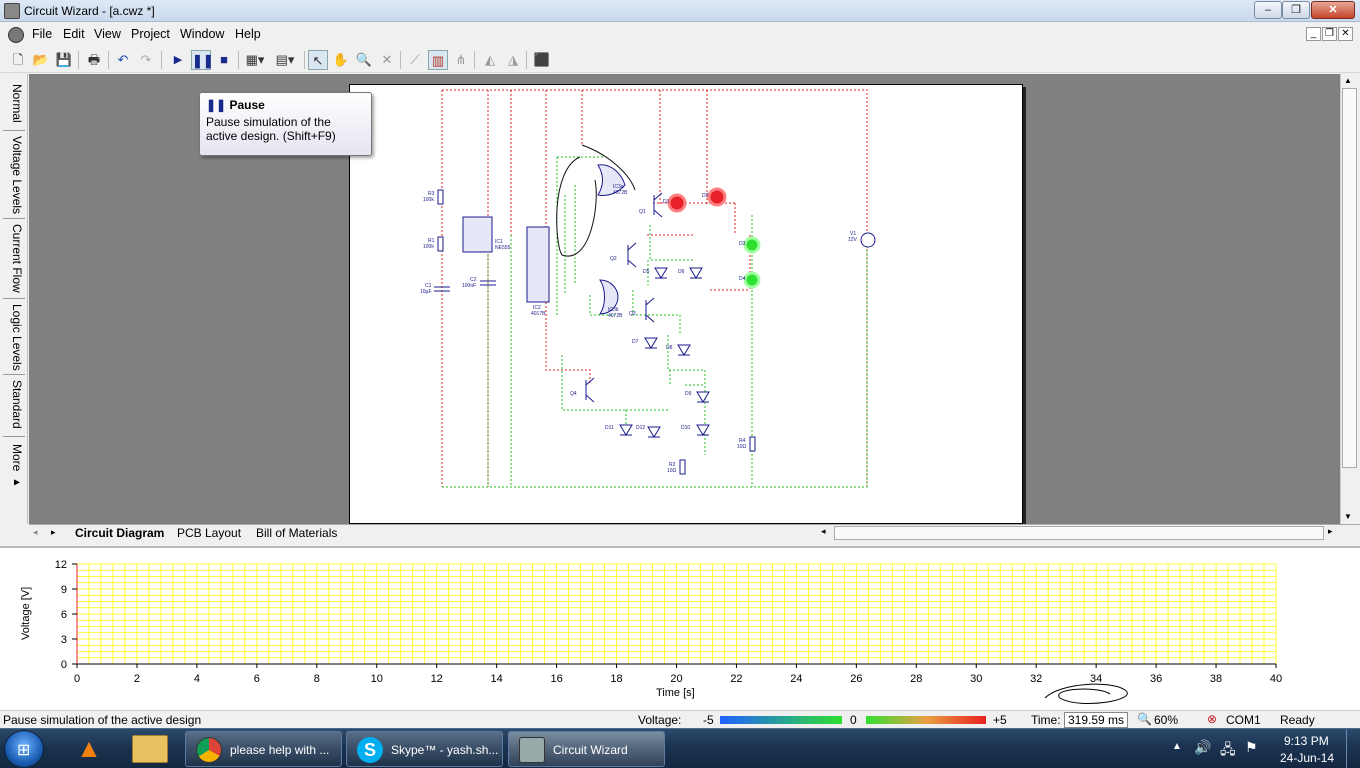 The image size is (1360, 768). What do you see at coordinates (461, 60) in the screenshot?
I see `network-icon: ⋔` at bounding box center [461, 60].